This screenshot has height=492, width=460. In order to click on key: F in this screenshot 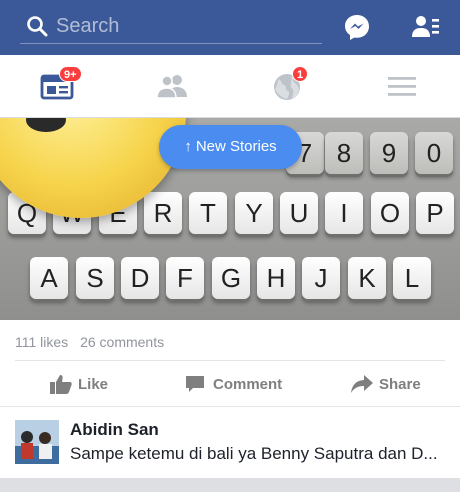, I will do `click(185, 278)`.